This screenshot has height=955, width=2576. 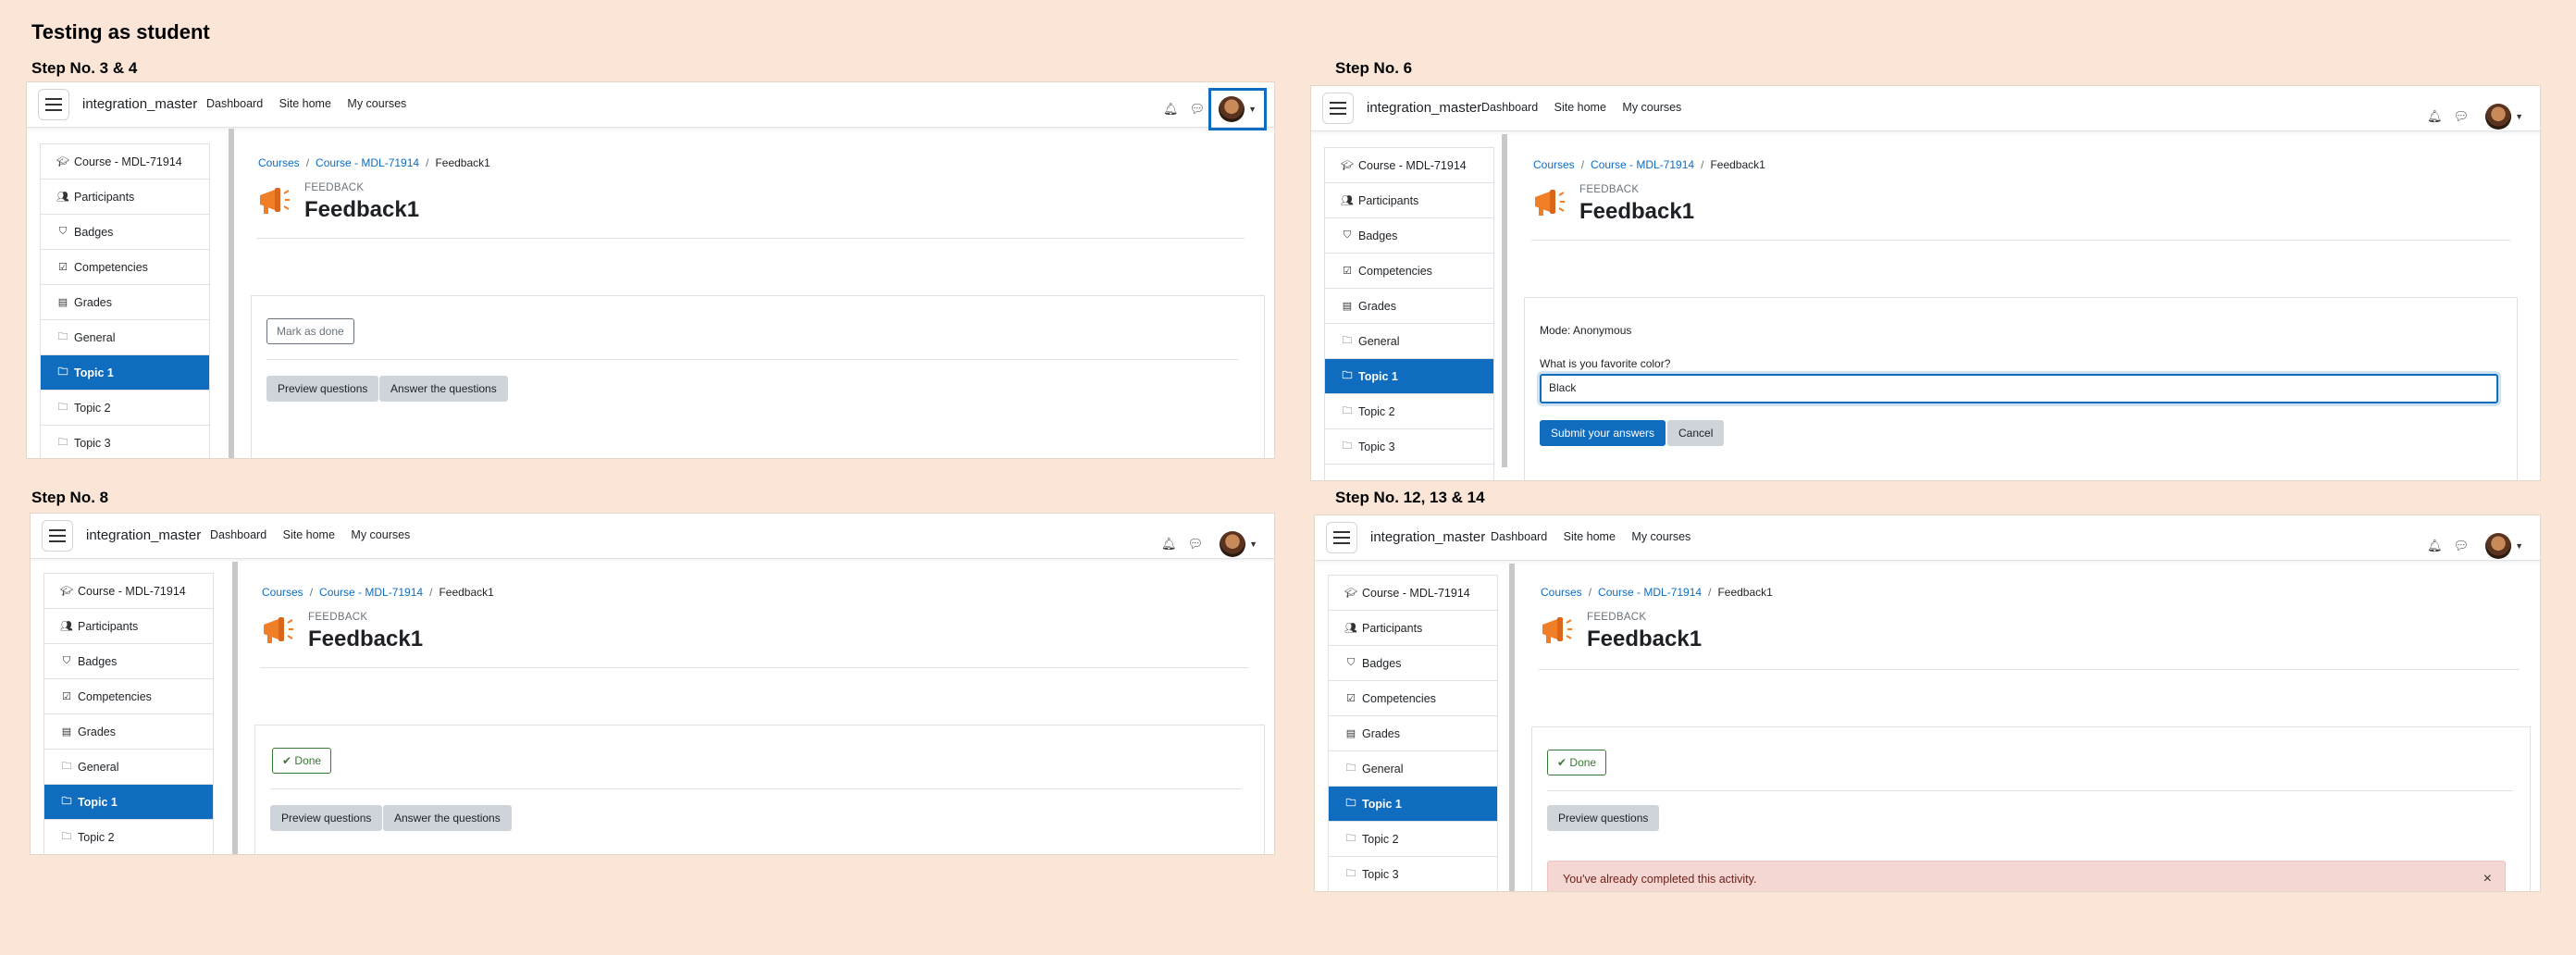 What do you see at coordinates (1696, 433) in the screenshot?
I see `cancel-button: Cancel` at bounding box center [1696, 433].